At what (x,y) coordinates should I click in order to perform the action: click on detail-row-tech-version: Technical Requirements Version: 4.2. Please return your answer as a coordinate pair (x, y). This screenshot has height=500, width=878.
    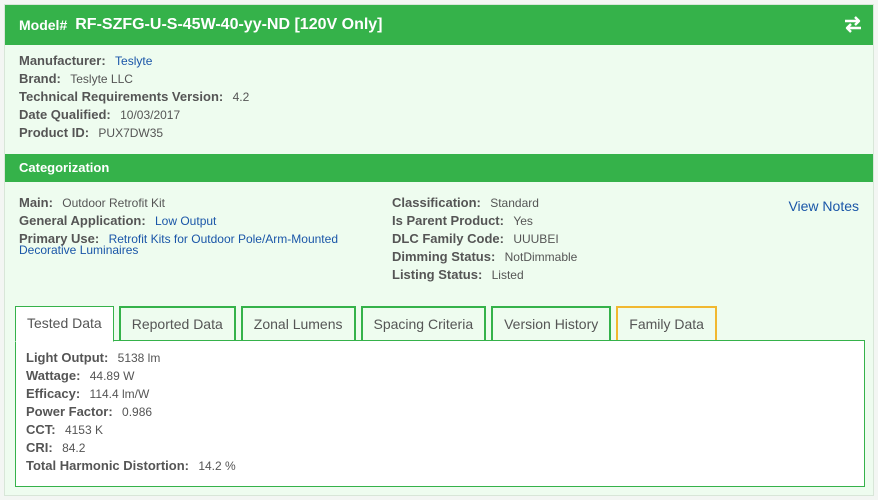
    Looking at the image, I should click on (134, 97).